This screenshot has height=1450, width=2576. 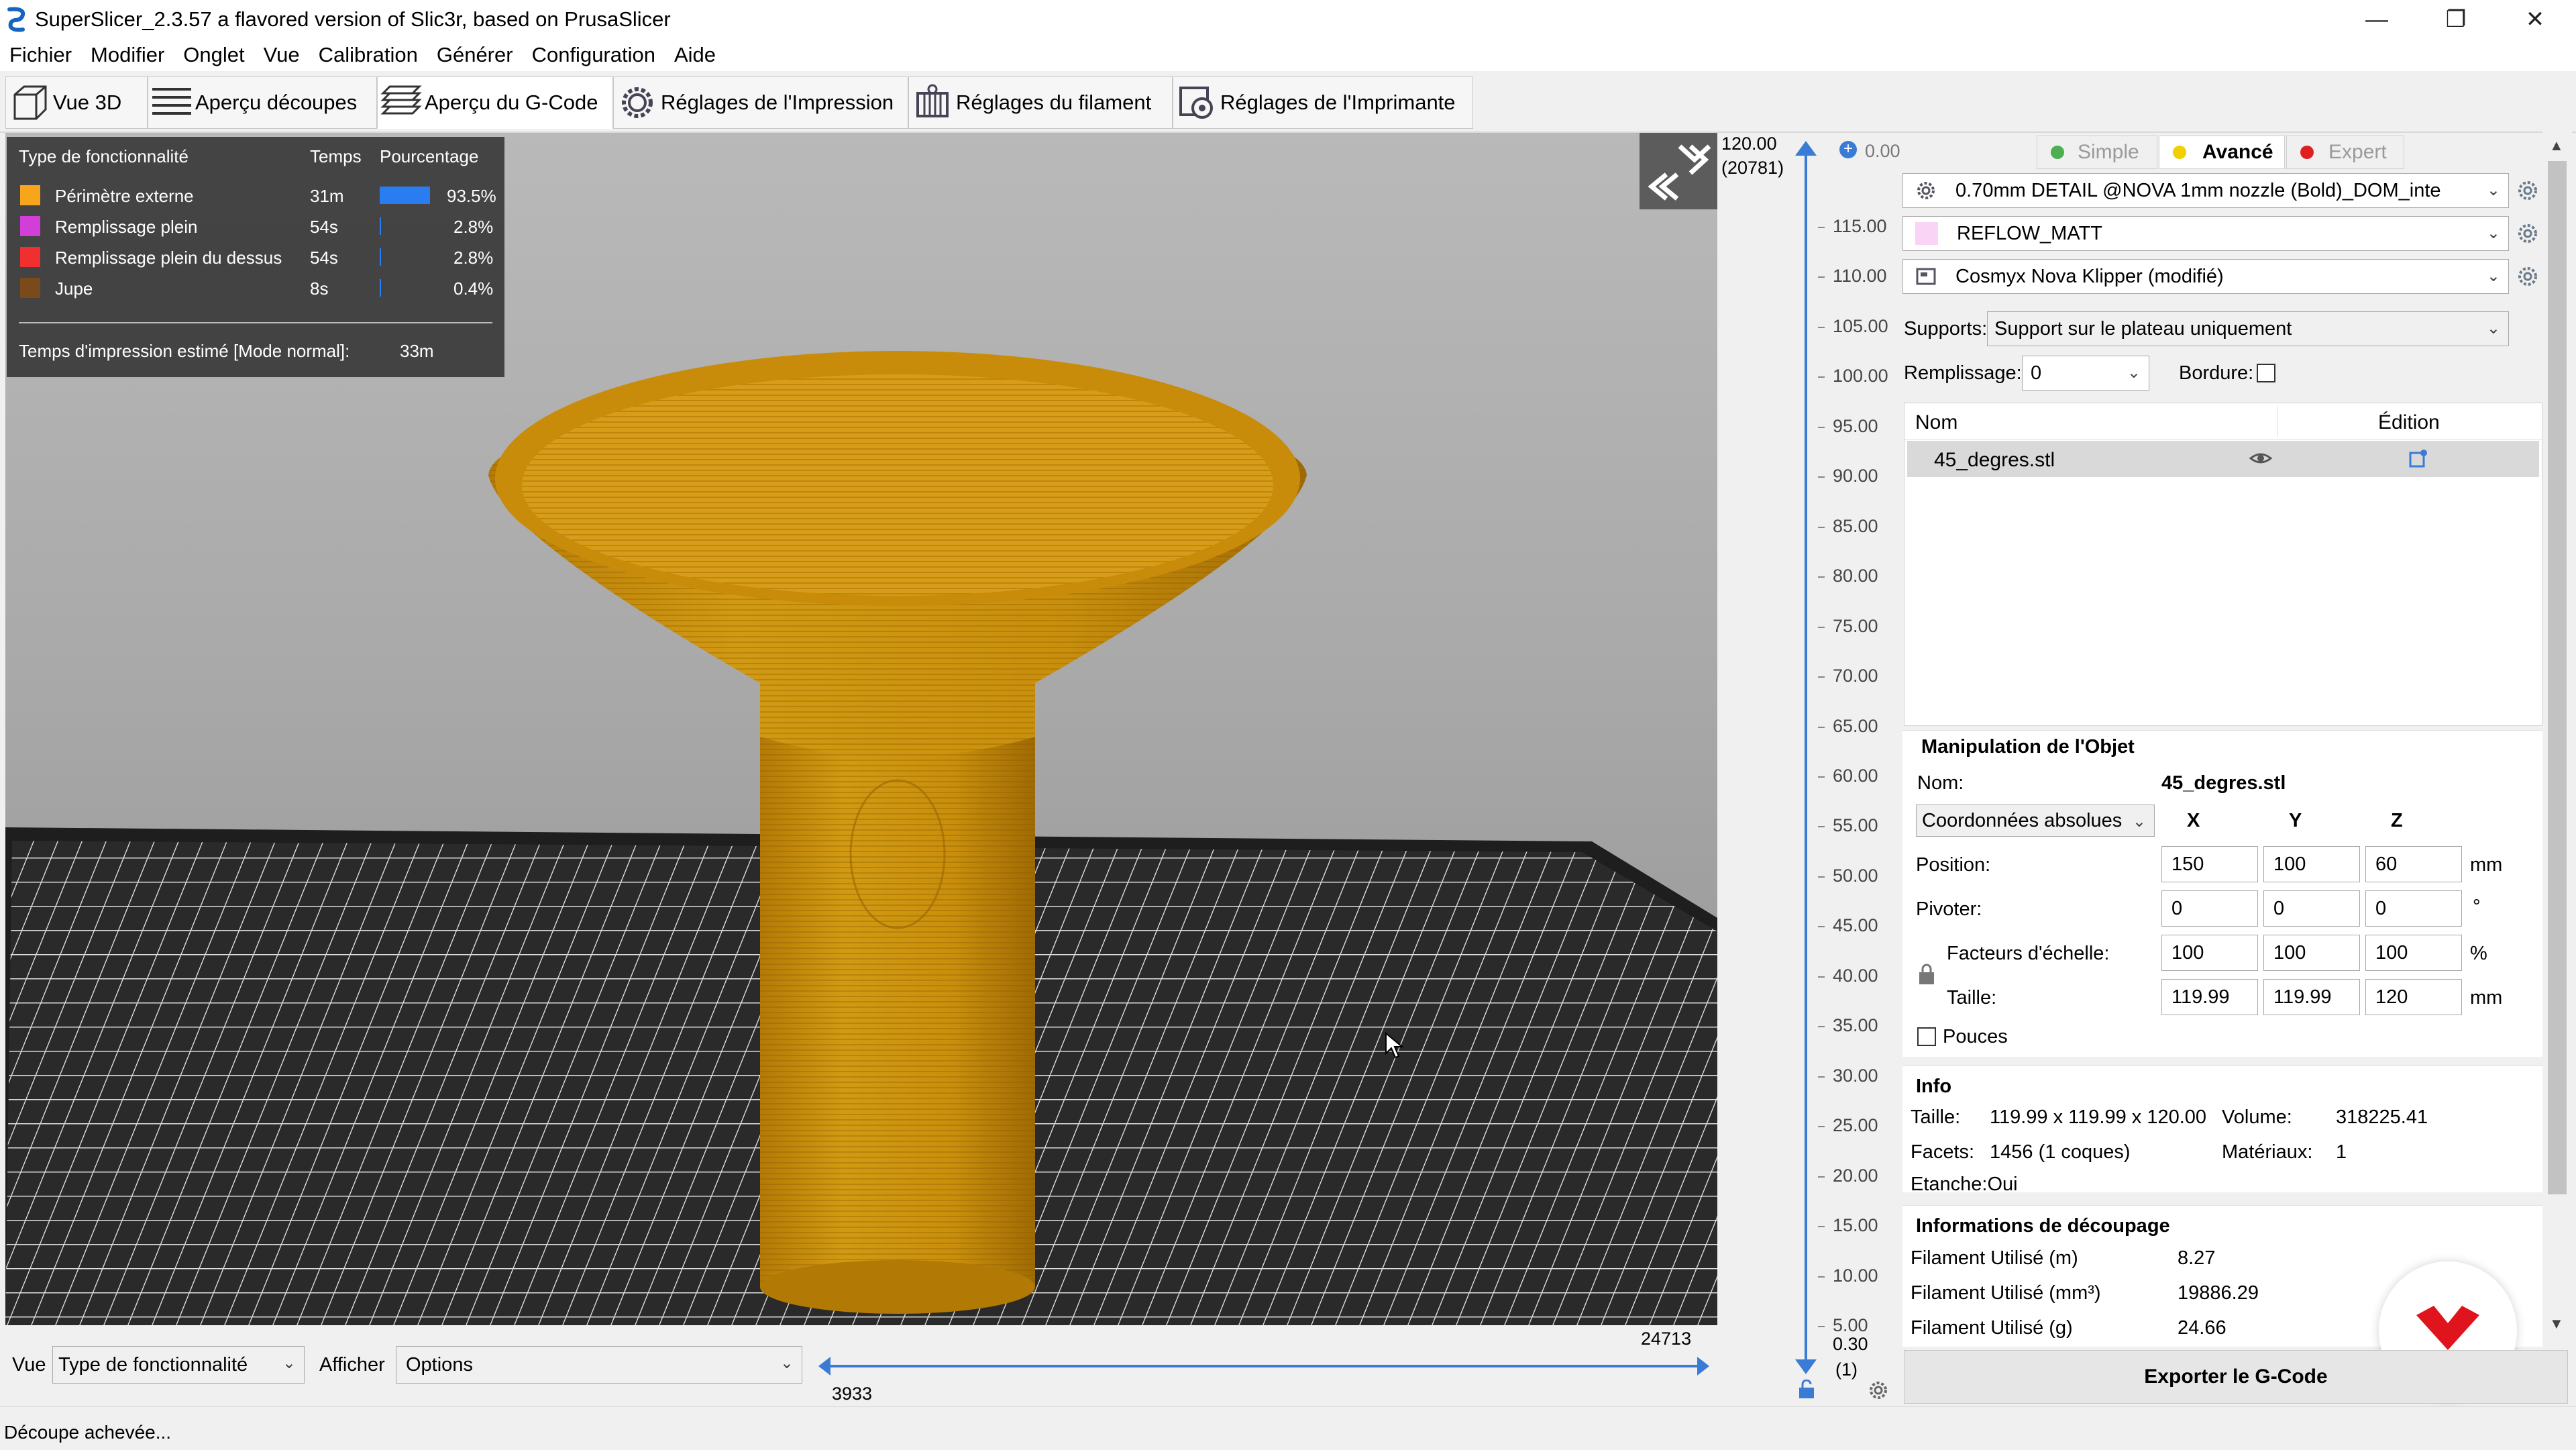 What do you see at coordinates (2223, 459) in the screenshot?
I see `object-row: 45_degres.stl` at bounding box center [2223, 459].